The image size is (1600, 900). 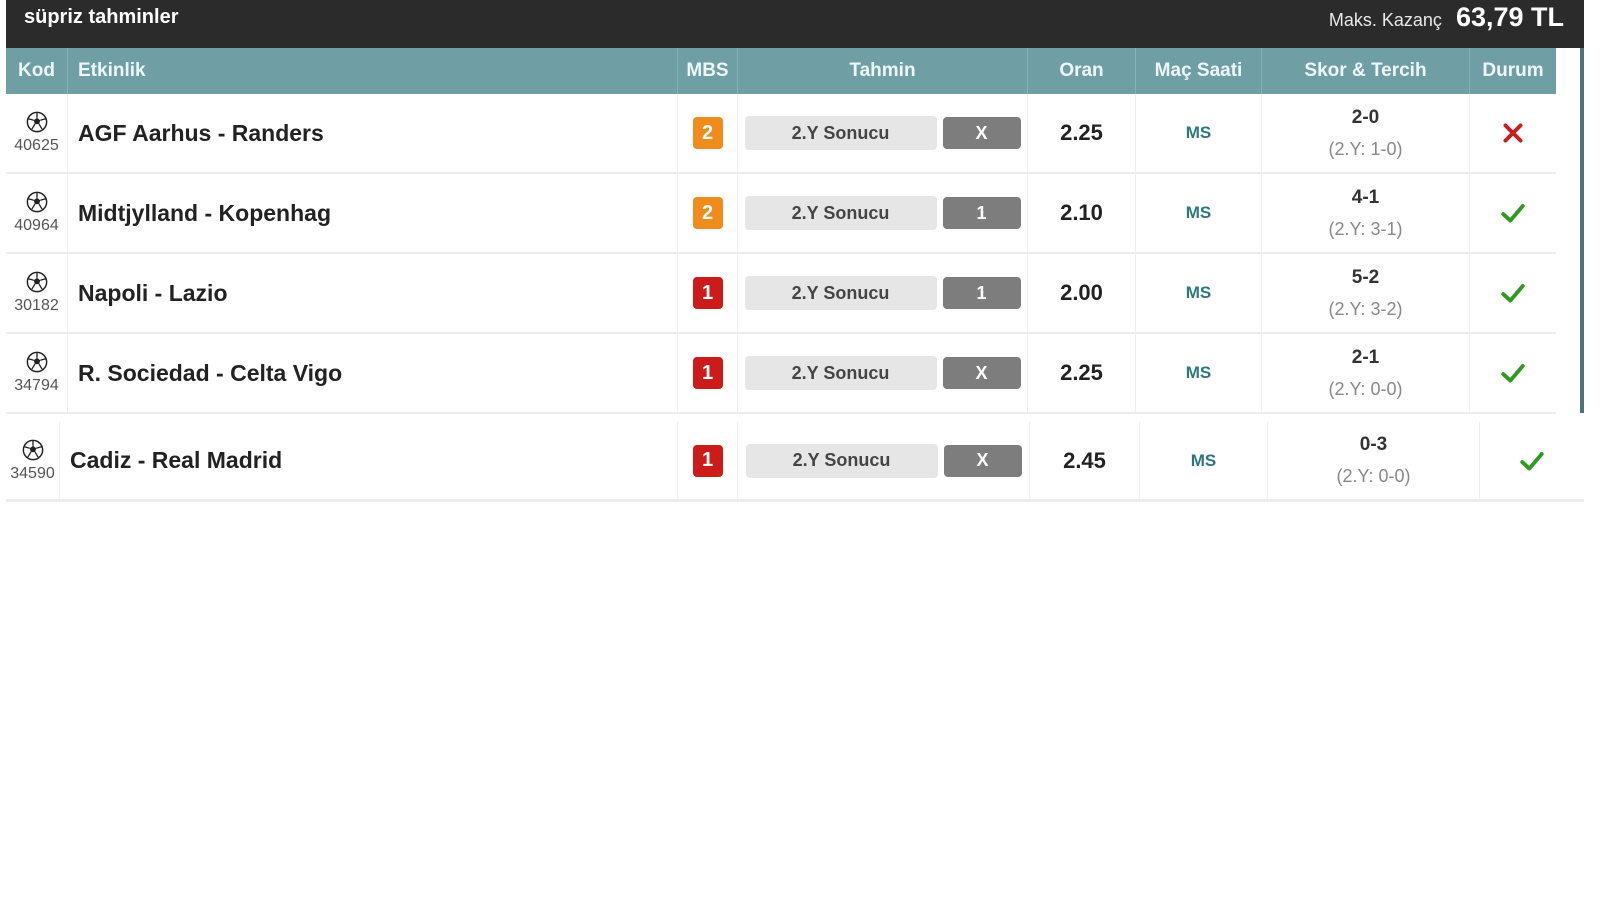 I want to click on event-name: R. Sociedad - Celta Vigo, so click(x=373, y=373).